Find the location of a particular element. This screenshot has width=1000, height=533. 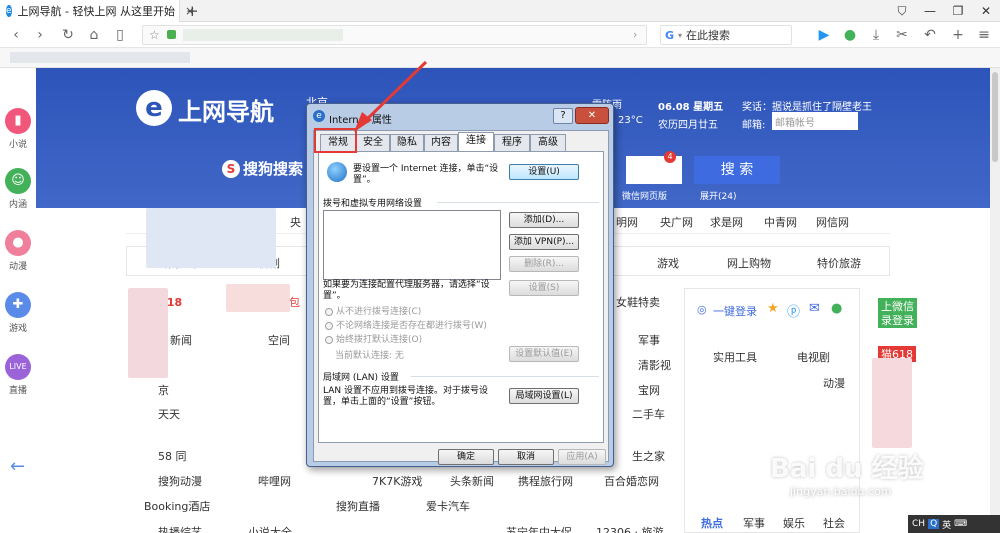

top-link: 网信网 is located at coordinates (832, 222).